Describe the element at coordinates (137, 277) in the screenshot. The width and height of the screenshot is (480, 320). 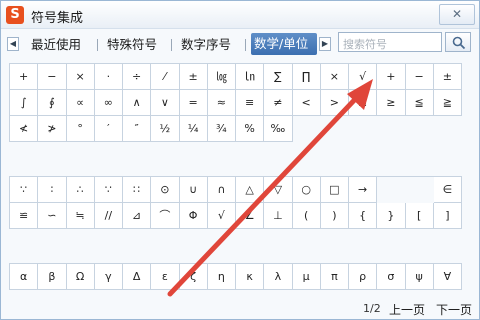
I see `symbol-cell: Δ` at that location.